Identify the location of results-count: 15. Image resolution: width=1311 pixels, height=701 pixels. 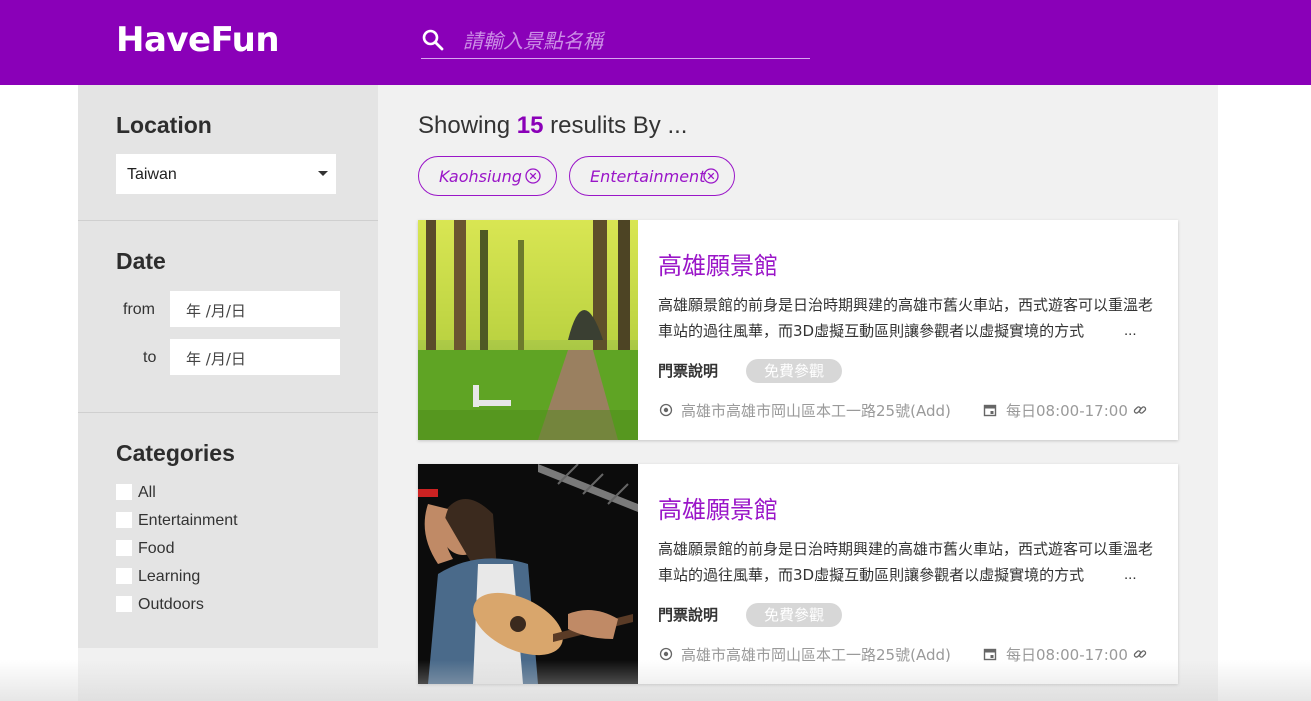
(530, 125).